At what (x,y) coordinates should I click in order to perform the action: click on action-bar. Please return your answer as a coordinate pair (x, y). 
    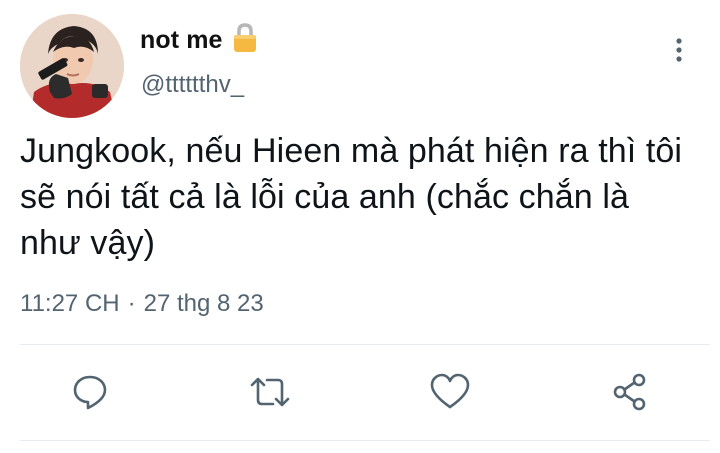
    Looking at the image, I should click on (360, 392).